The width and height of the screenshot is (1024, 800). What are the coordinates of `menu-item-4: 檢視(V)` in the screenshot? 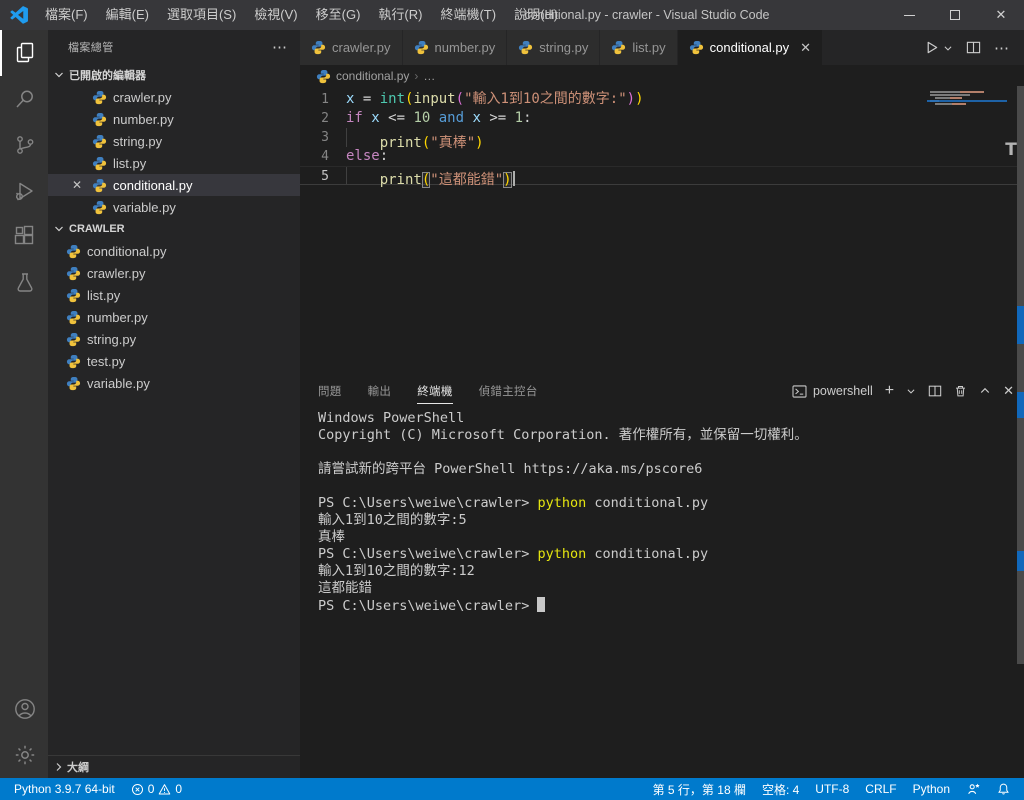 It's located at (275, 15).